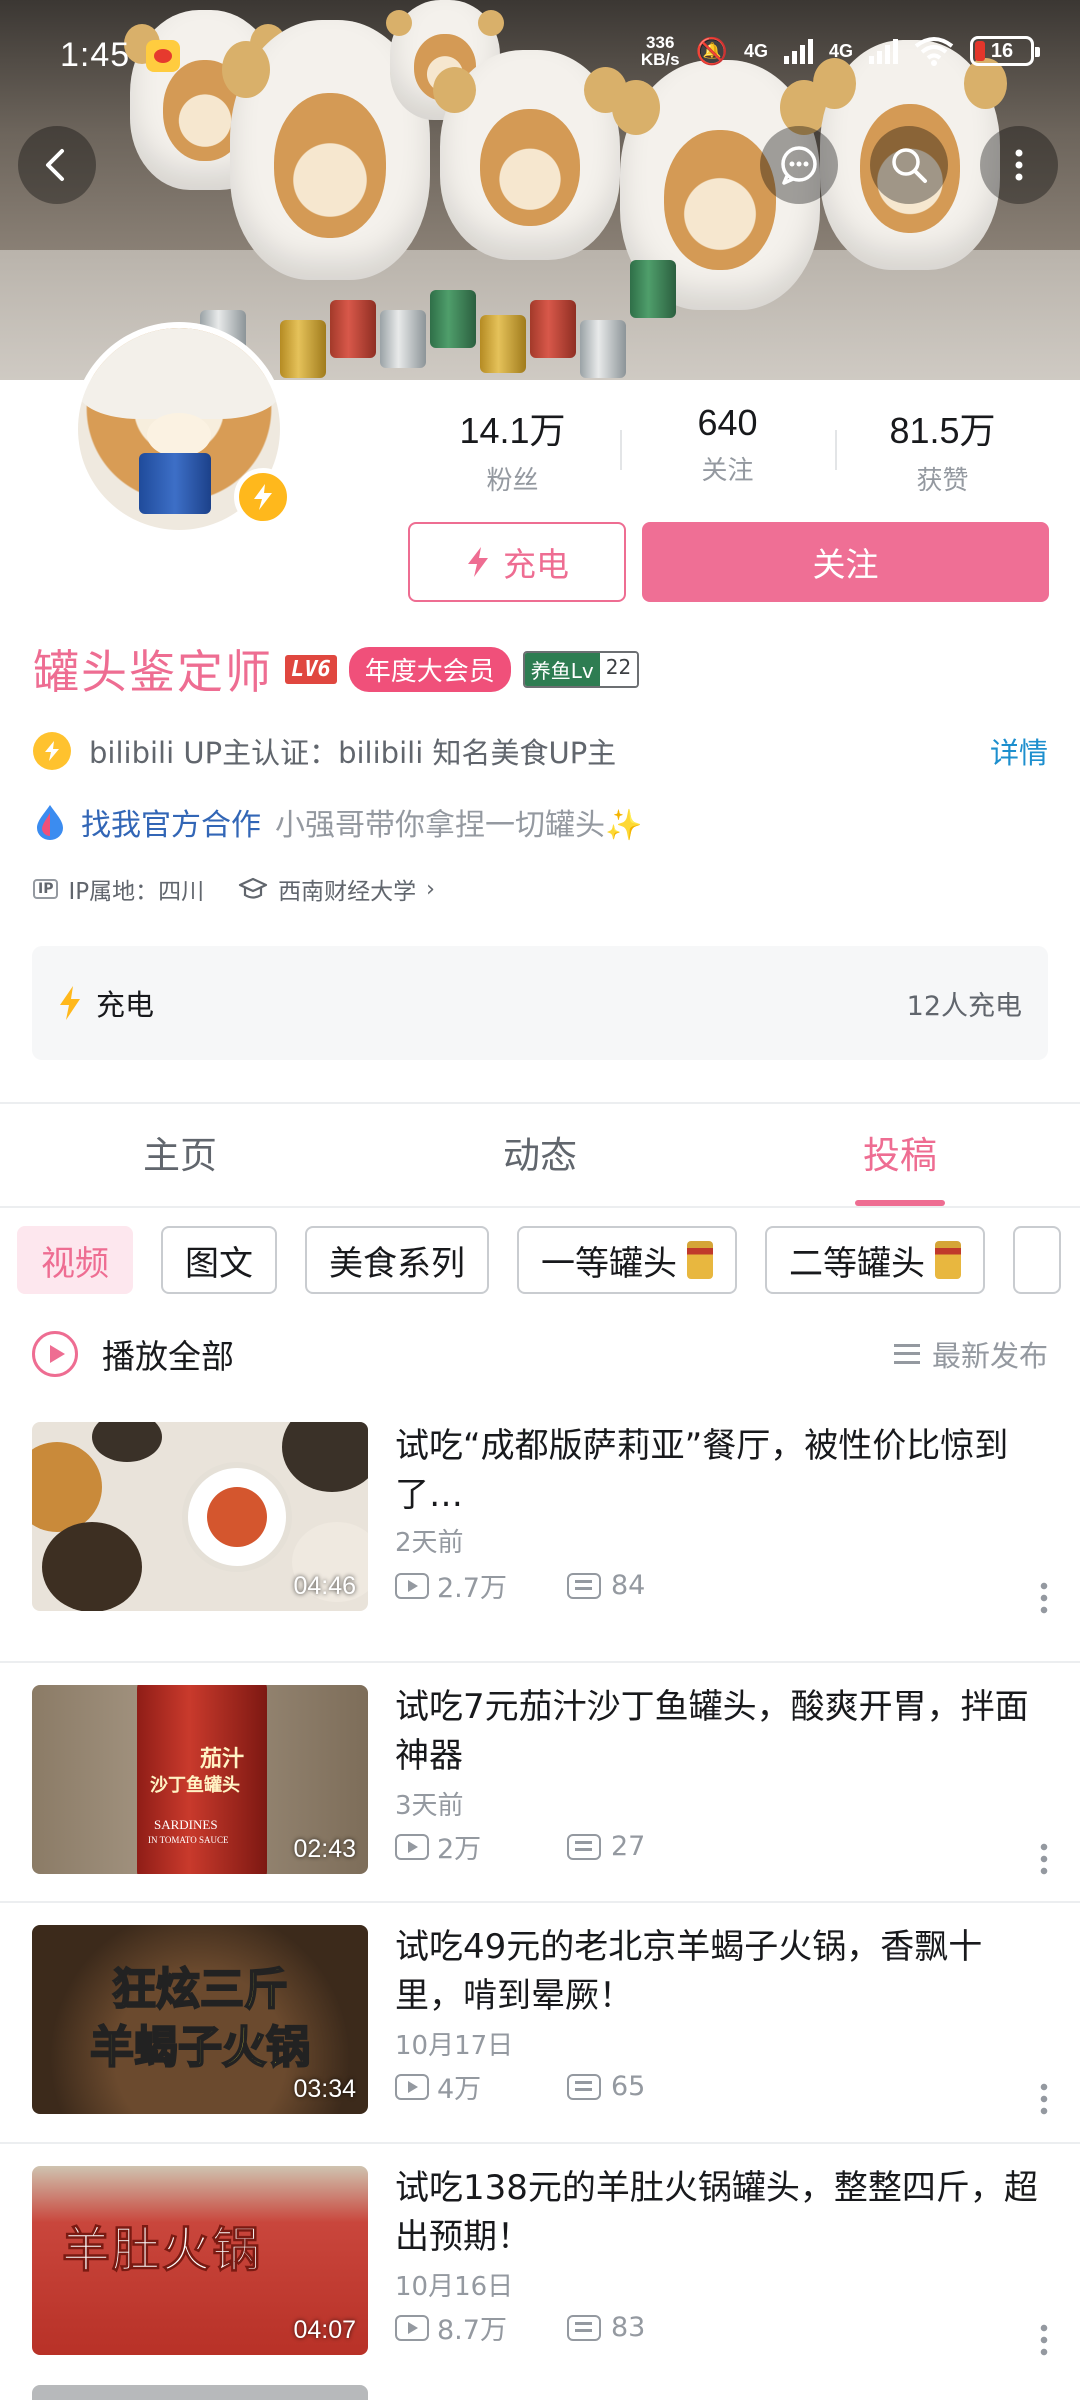  What do you see at coordinates (195, 1785) in the screenshot?
I see `thumbnail-text: 沙丁鱼罐头` at bounding box center [195, 1785].